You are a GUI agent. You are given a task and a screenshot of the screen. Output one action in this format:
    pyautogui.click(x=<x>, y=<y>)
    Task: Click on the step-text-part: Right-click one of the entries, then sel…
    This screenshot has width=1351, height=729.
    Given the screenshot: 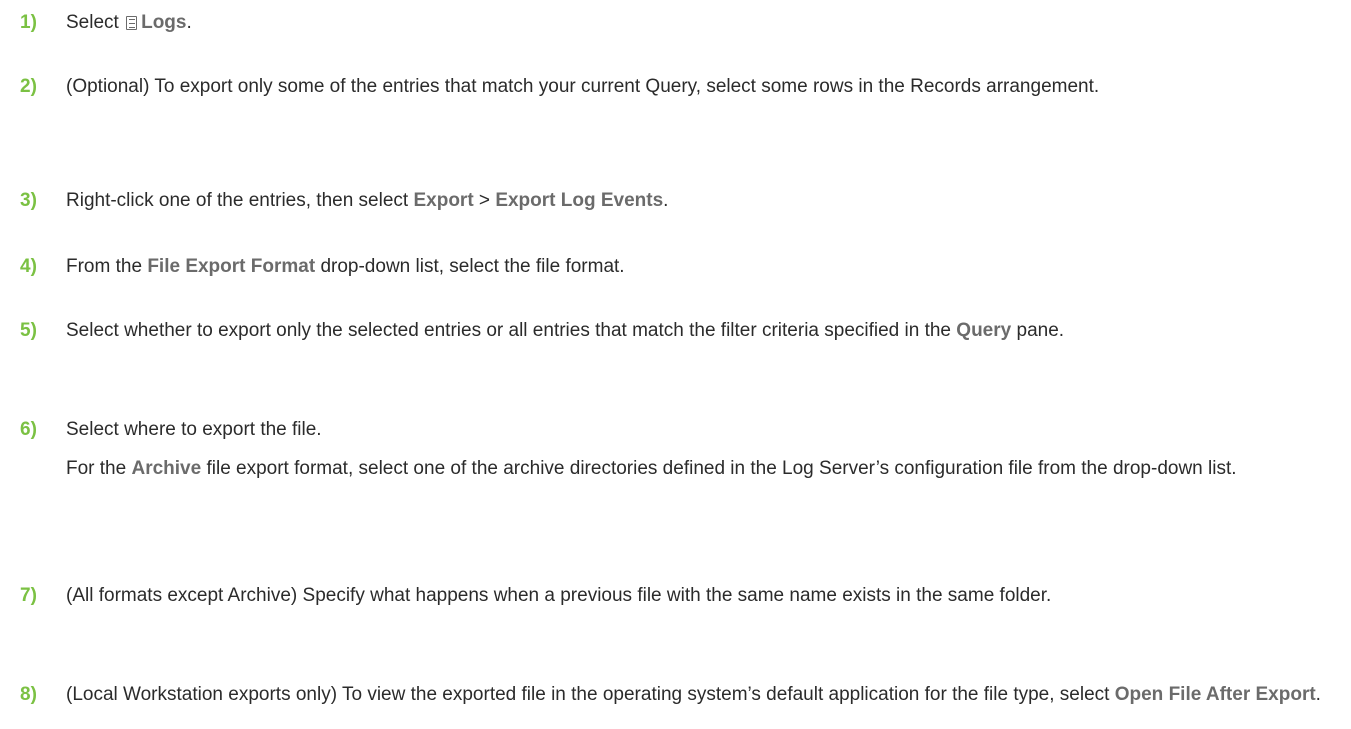 What is the action you would take?
    pyautogui.click(x=240, y=200)
    